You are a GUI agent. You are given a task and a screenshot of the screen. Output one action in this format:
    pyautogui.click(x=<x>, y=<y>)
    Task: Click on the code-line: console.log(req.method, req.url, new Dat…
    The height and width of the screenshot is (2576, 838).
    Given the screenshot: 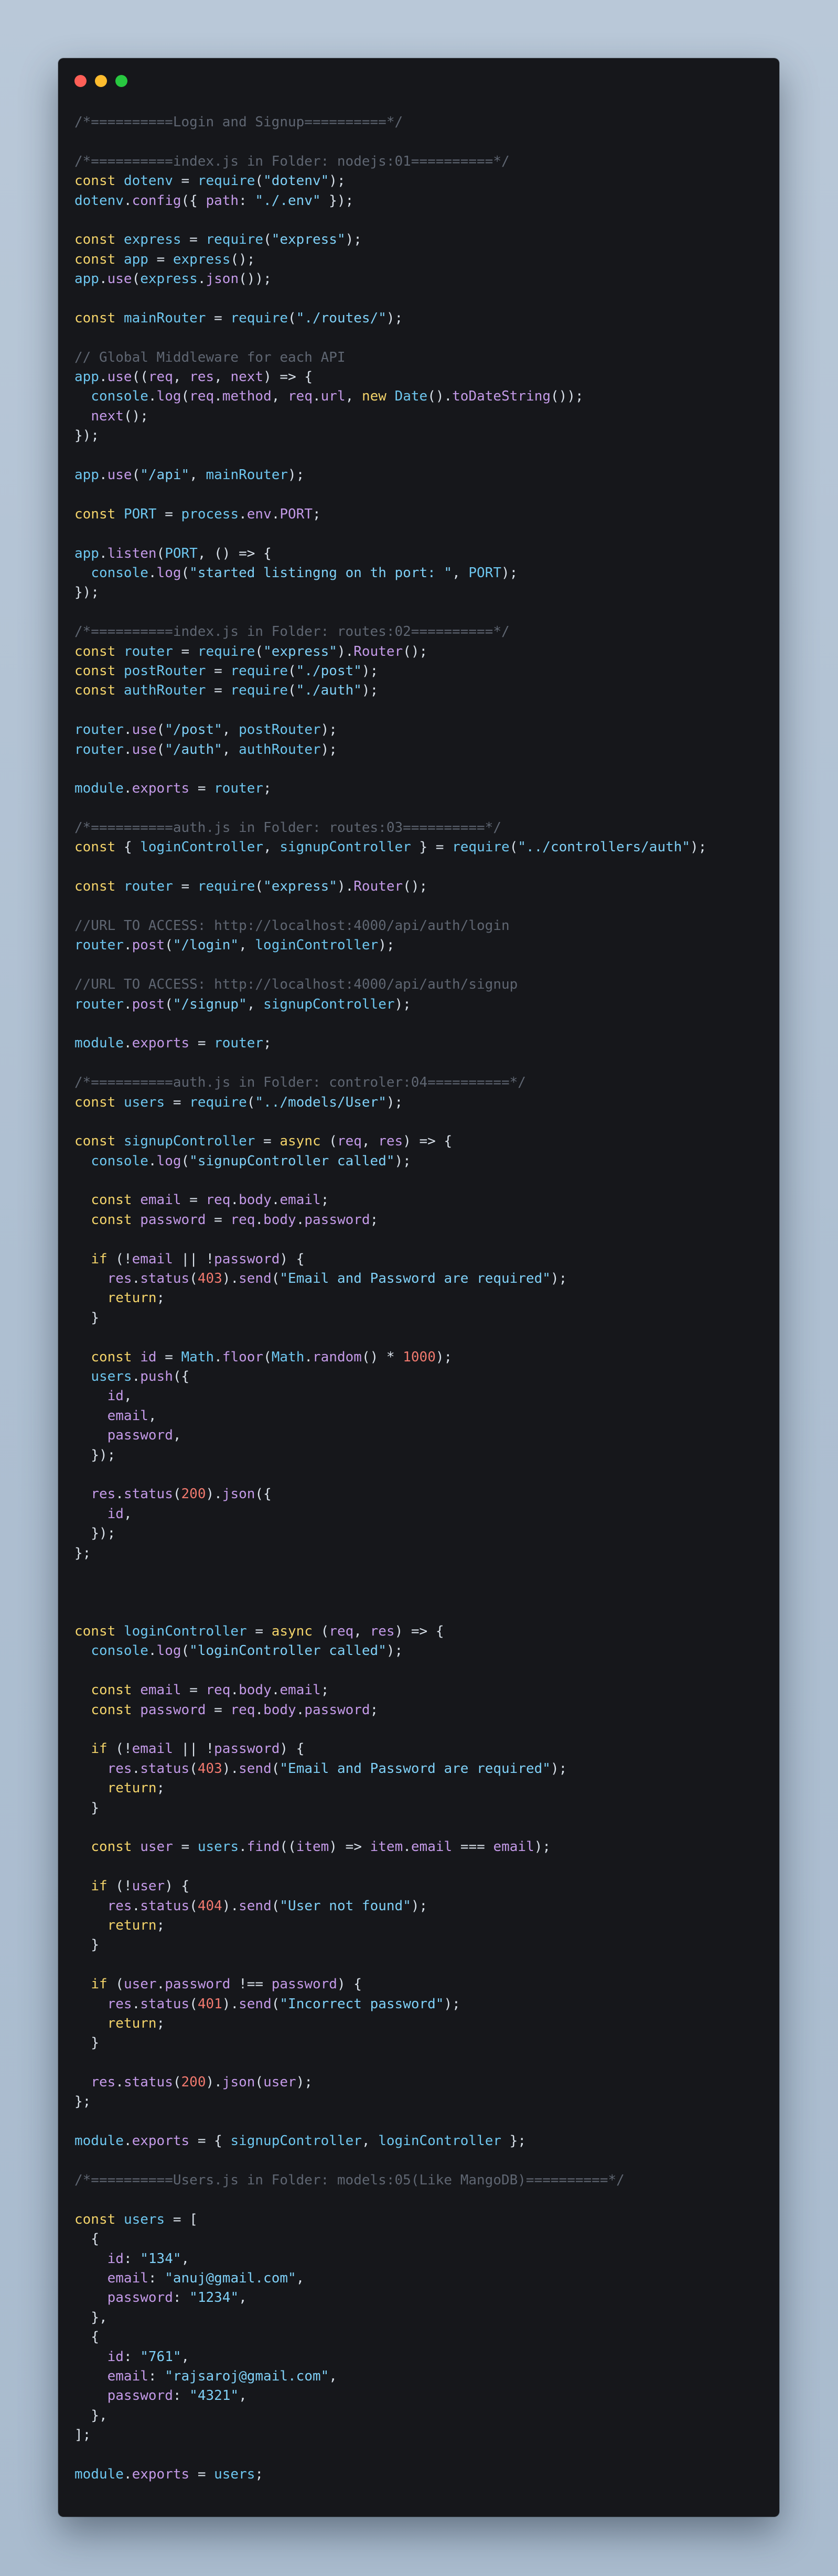 What is the action you would take?
    pyautogui.click(x=337, y=396)
    